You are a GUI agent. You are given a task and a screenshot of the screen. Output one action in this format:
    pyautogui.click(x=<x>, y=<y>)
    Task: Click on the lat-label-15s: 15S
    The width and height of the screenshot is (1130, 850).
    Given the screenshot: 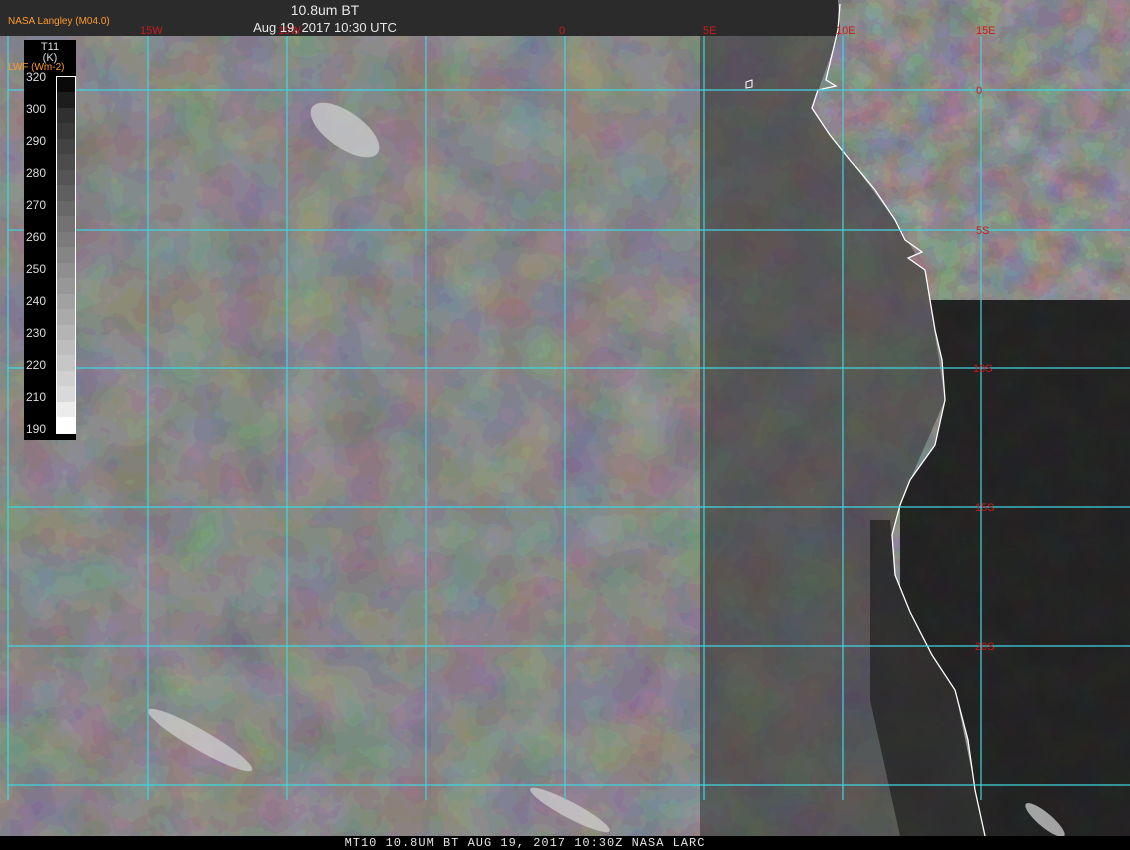 What is the action you would take?
    pyautogui.click(x=985, y=508)
    